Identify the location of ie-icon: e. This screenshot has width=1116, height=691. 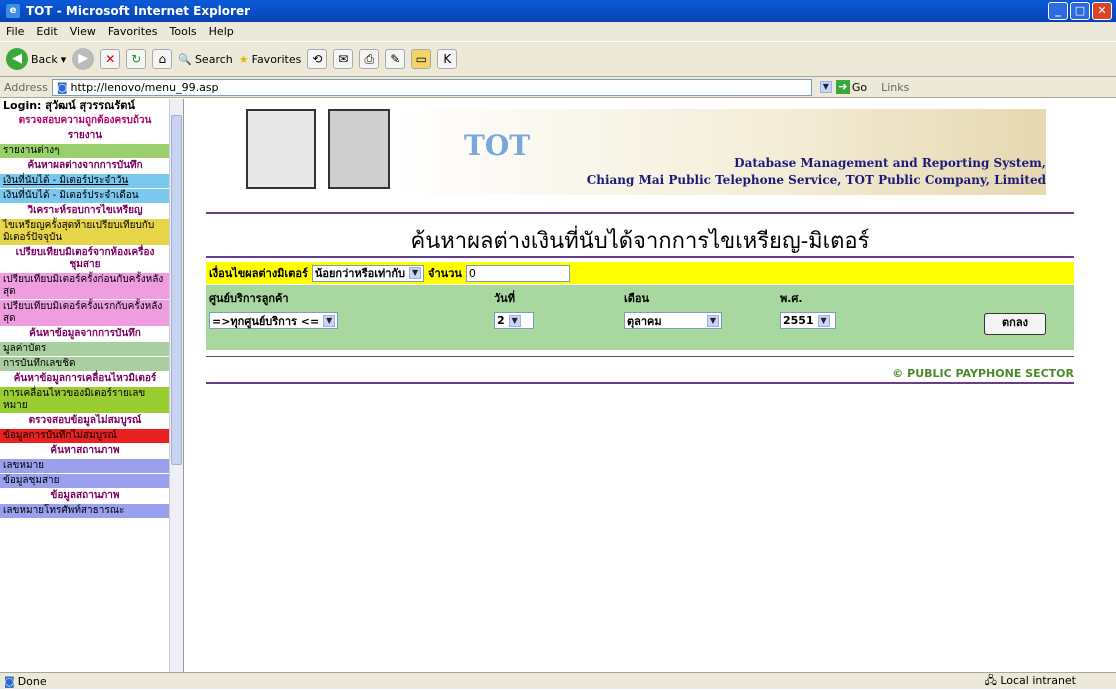
(13, 11).